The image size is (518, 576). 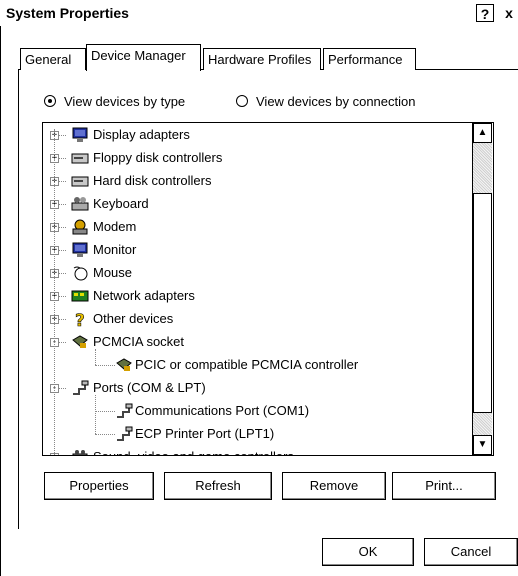 What do you see at coordinates (53, 59) in the screenshot?
I see `tab-general: General` at bounding box center [53, 59].